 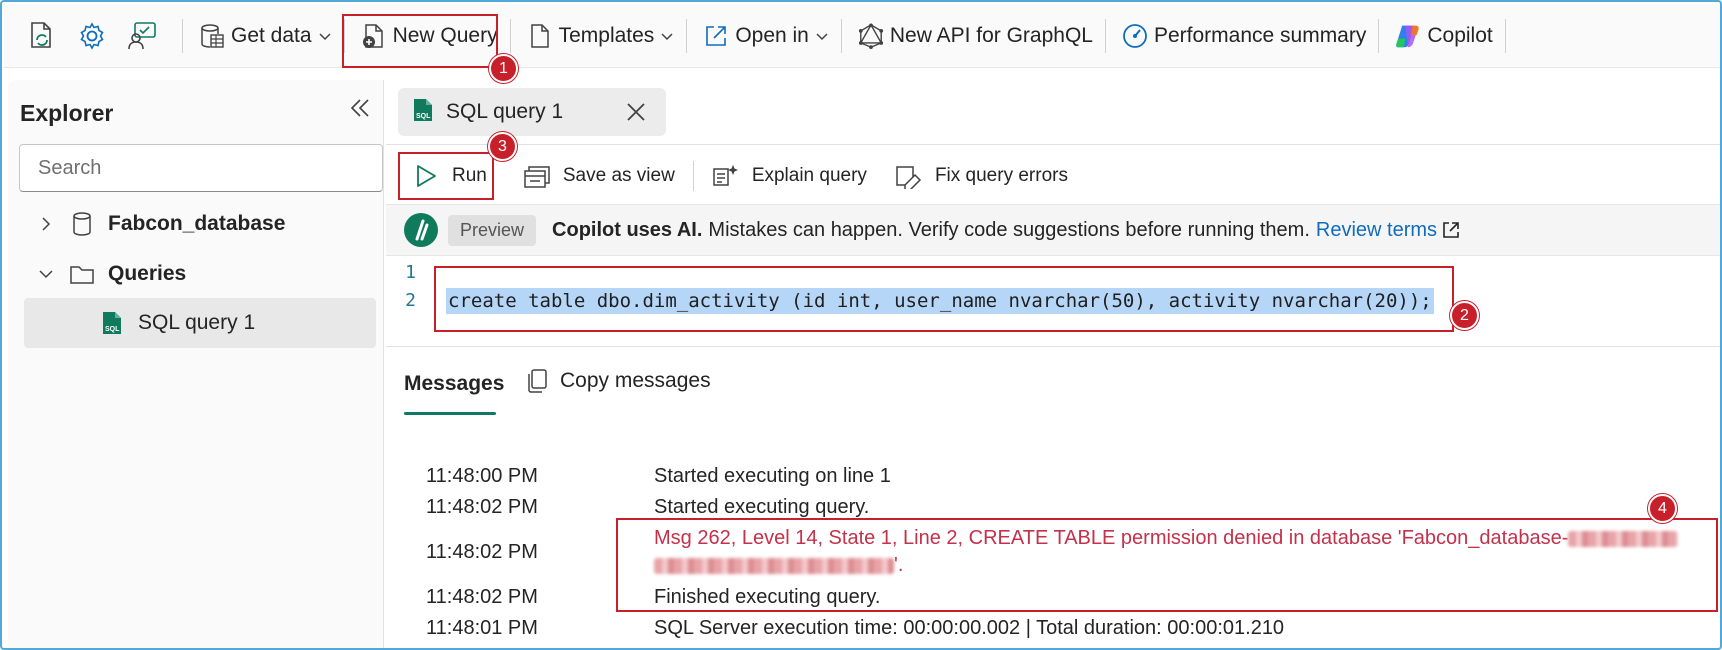 I want to click on copy-messages-button: Copy messages, so click(x=618, y=381).